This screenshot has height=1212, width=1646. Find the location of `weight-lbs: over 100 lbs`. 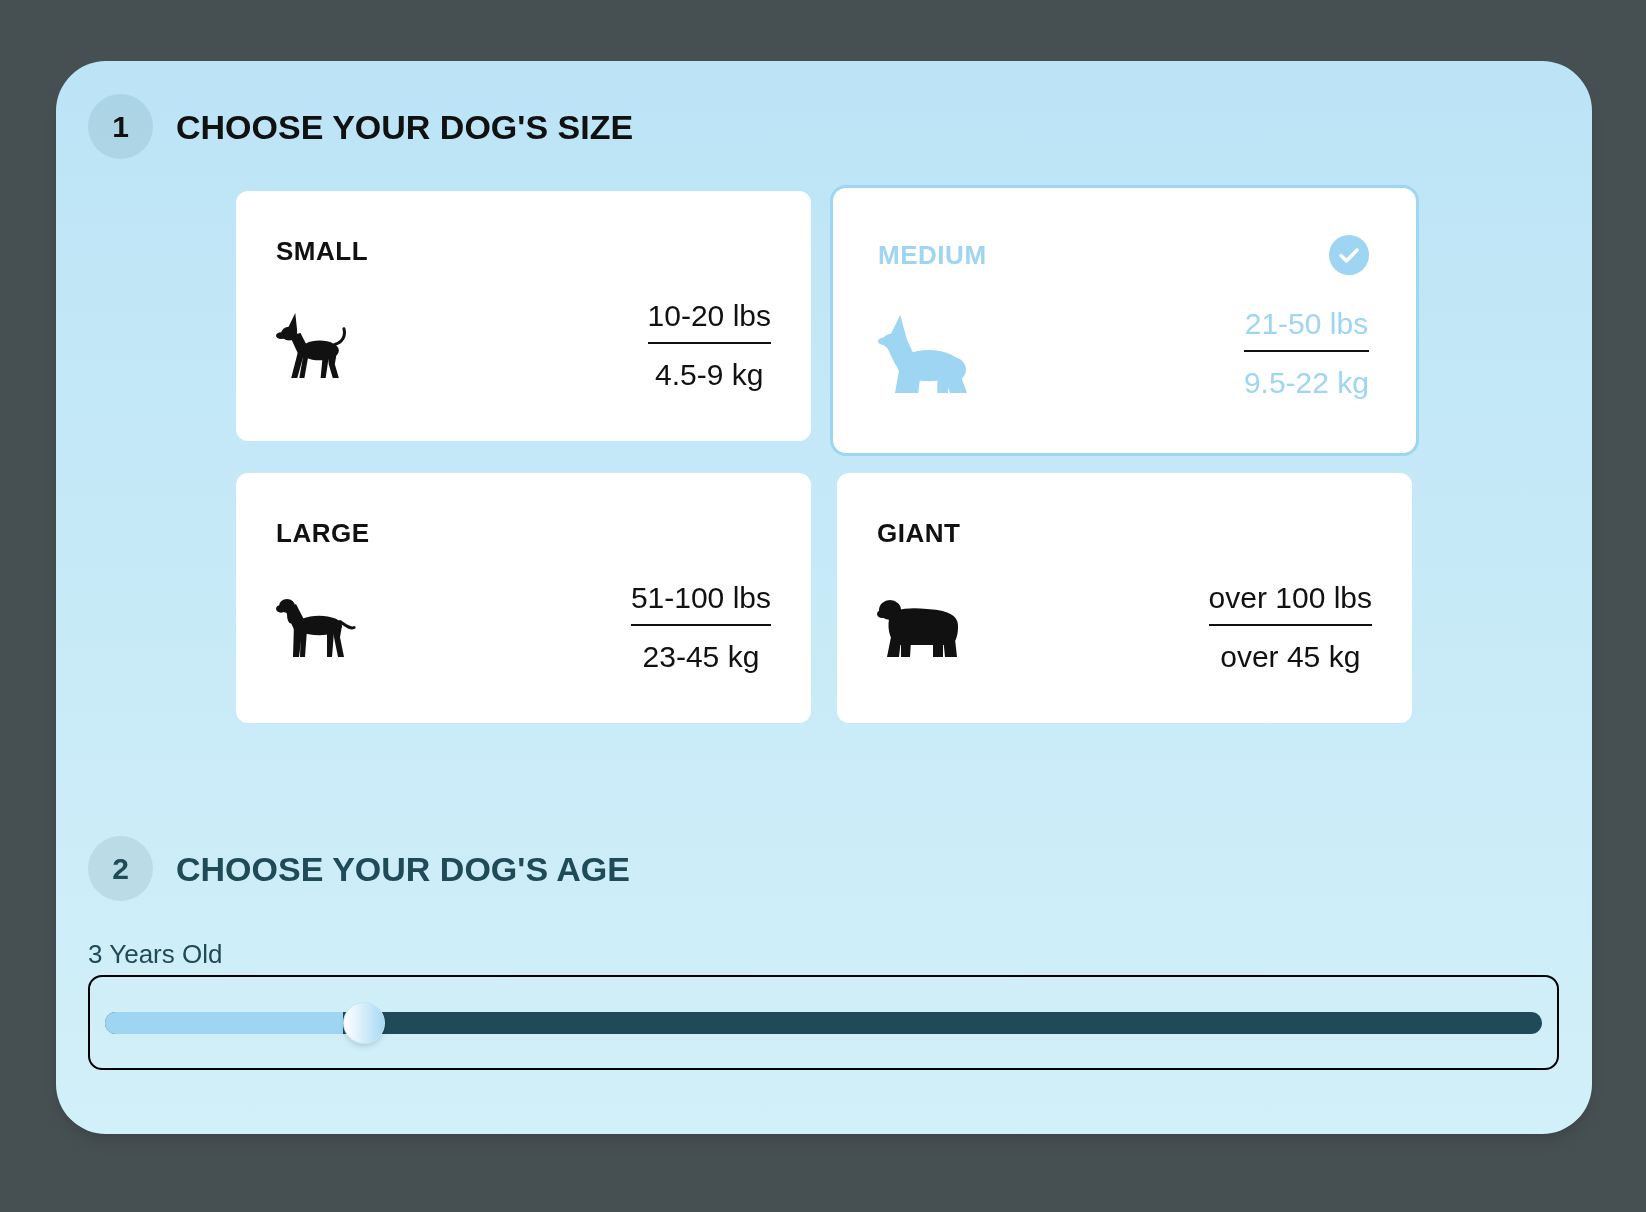

weight-lbs: over 100 lbs is located at coordinates (1290, 598).